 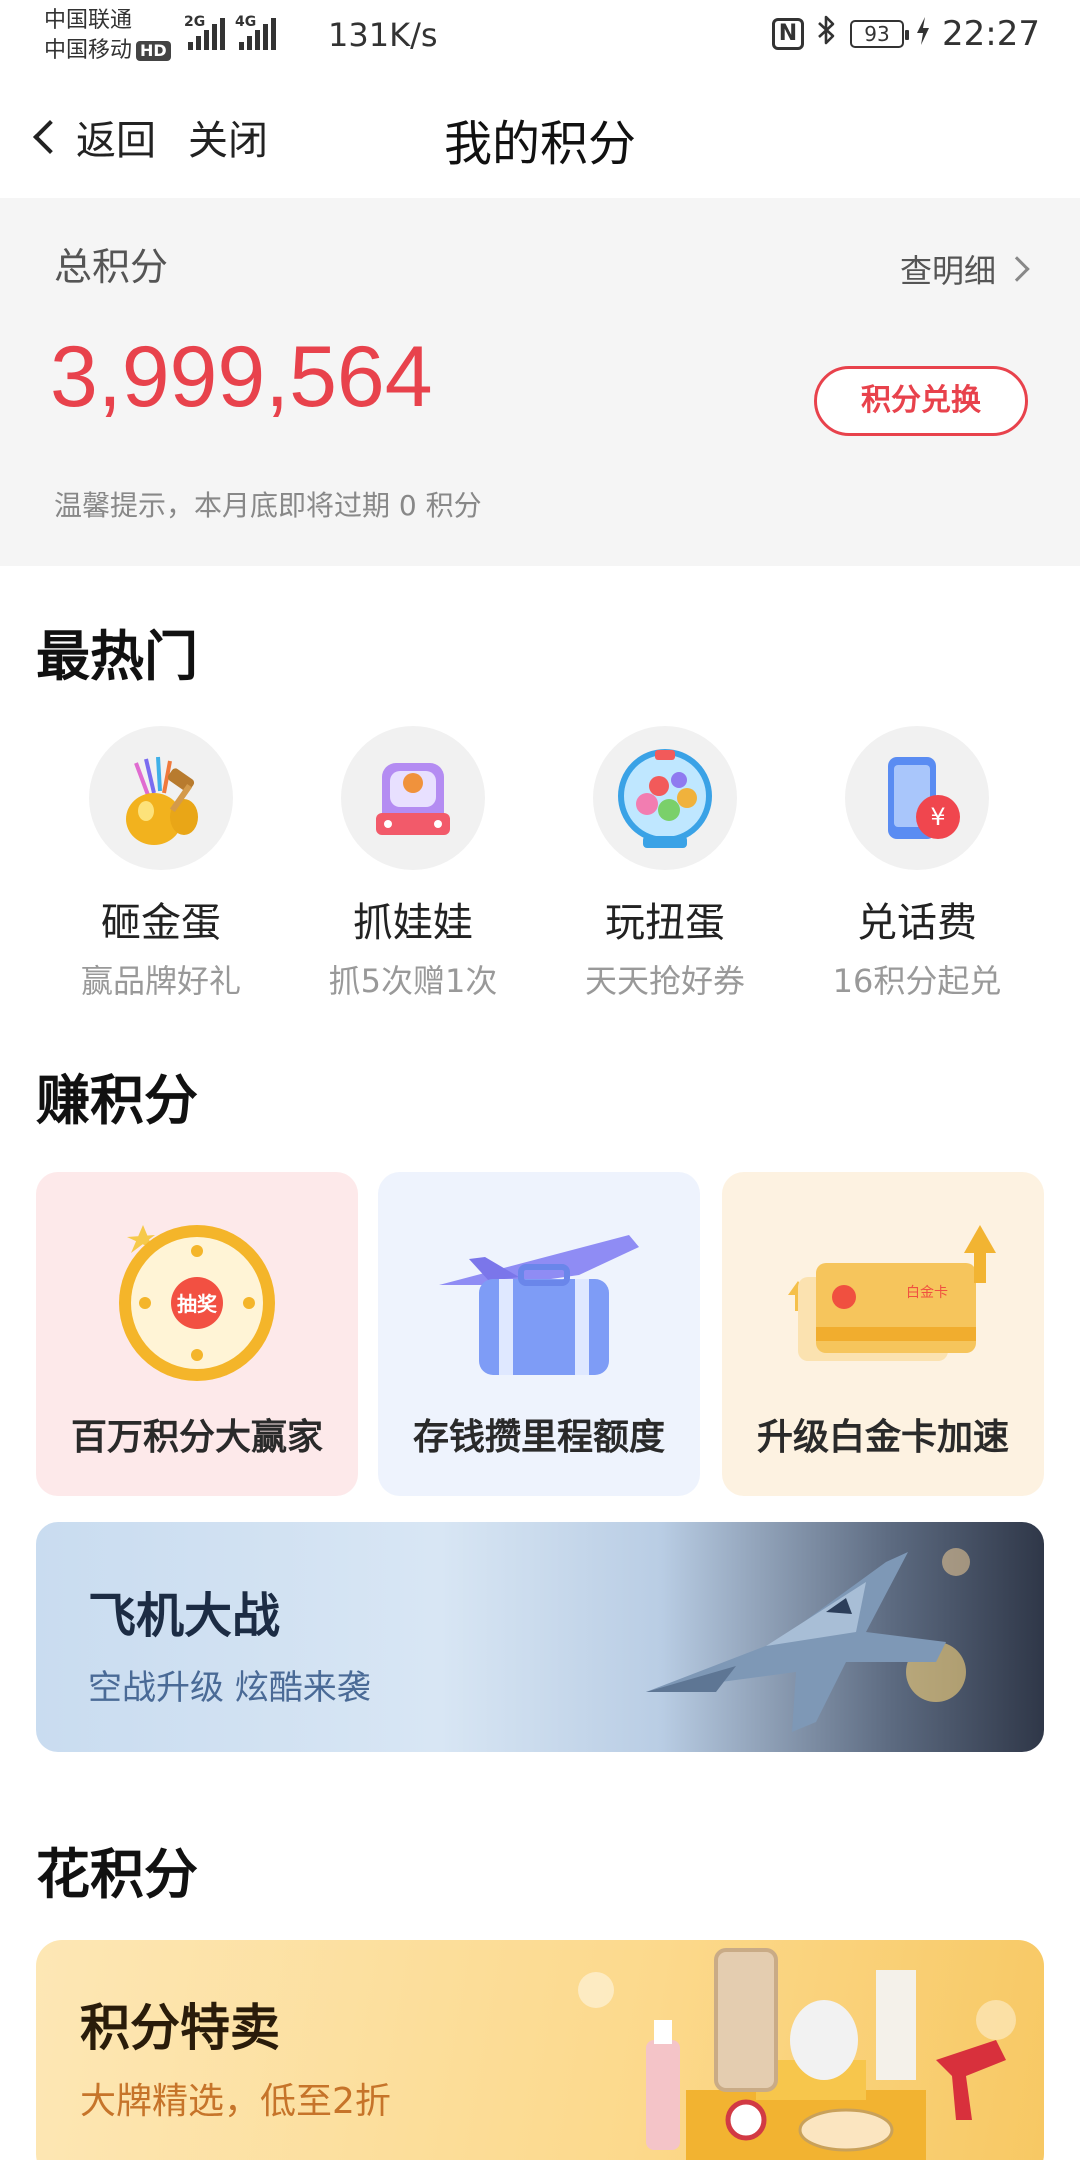 I want to click on earn-card-label: 升级白金卡加速, so click(x=882, y=1437).